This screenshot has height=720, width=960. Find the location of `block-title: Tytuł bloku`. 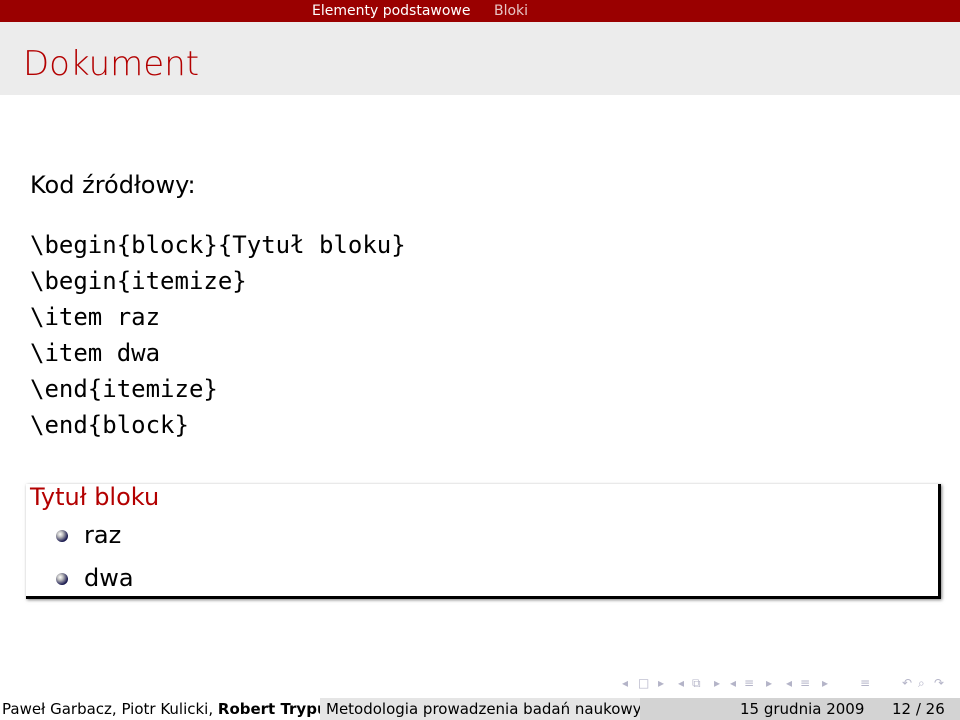

block-title: Tytuł bloku is located at coordinates (95, 497).